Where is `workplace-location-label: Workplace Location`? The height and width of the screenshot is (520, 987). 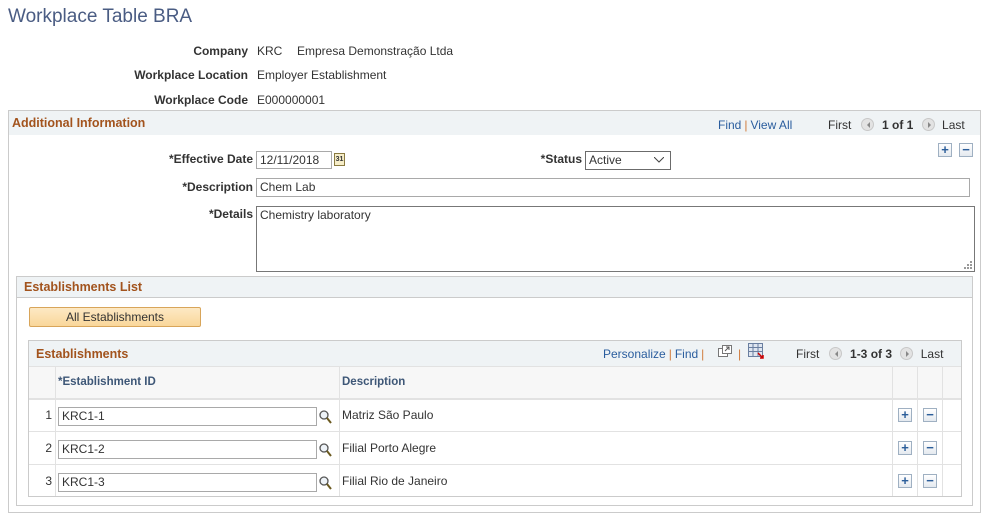
workplace-location-label: Workplace Location is located at coordinates (191, 75).